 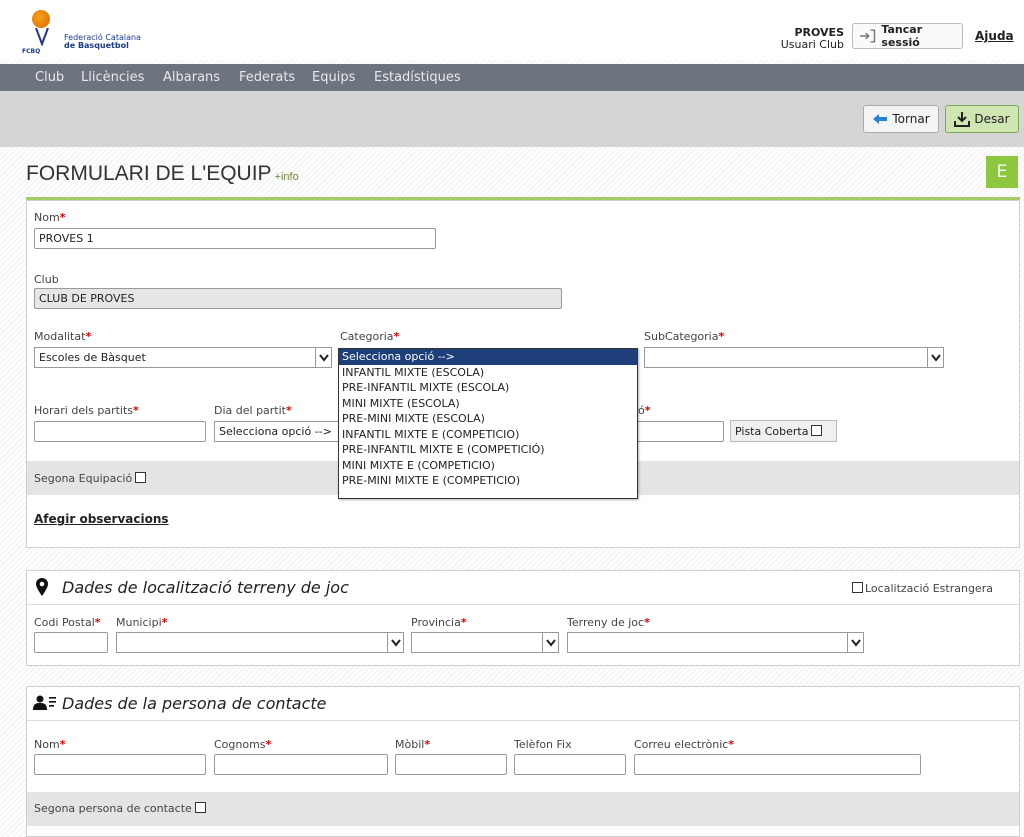 I want to click on terreny-select, so click(x=715, y=642).